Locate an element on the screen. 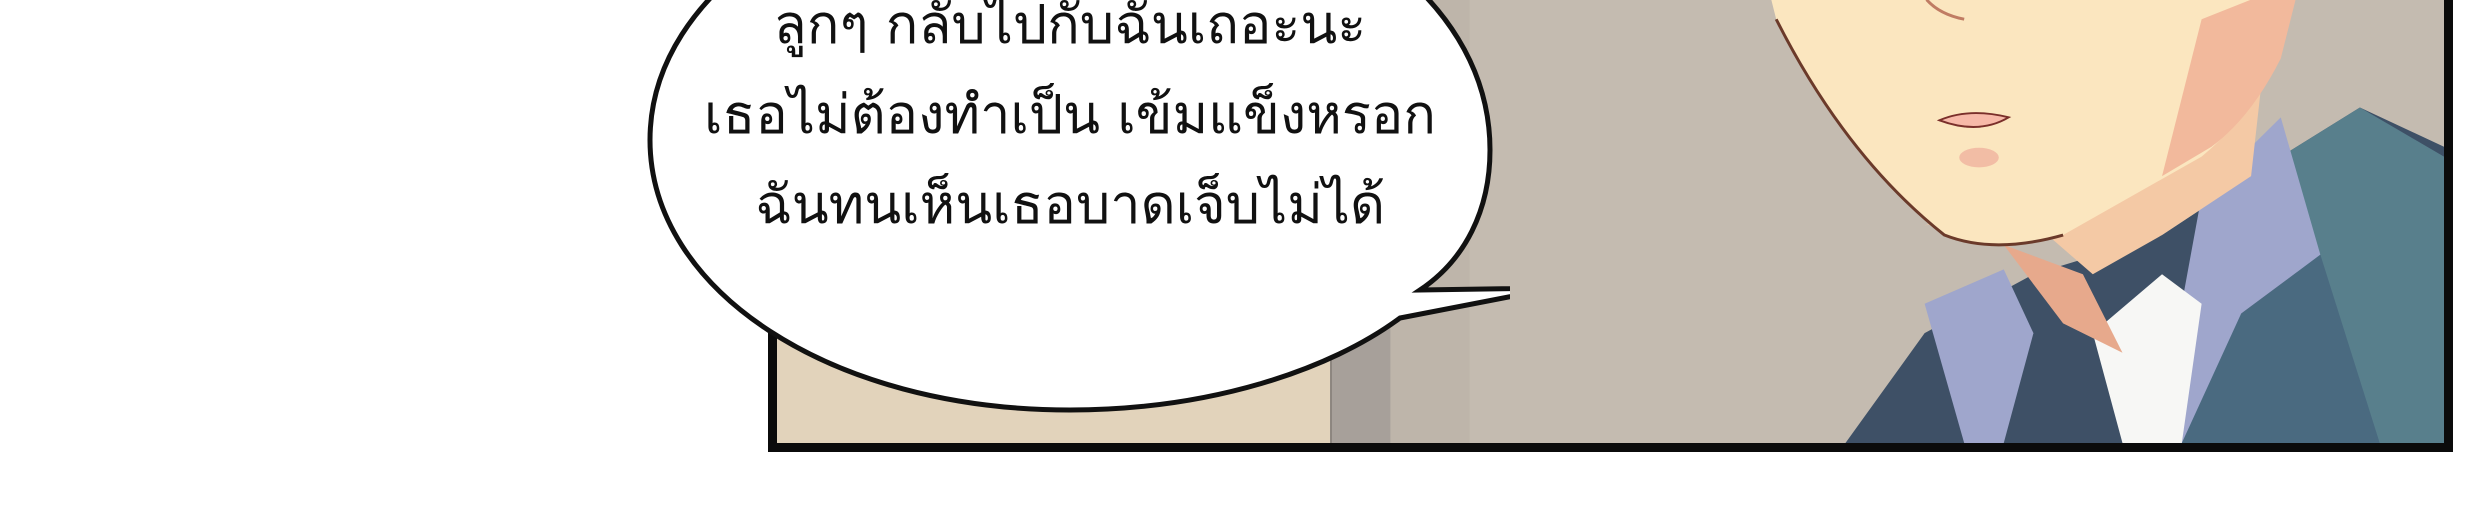  speech-line-2: เธอไม่ต้องทำเป็น เข้มแข็งหรอก is located at coordinates (1070, 114).